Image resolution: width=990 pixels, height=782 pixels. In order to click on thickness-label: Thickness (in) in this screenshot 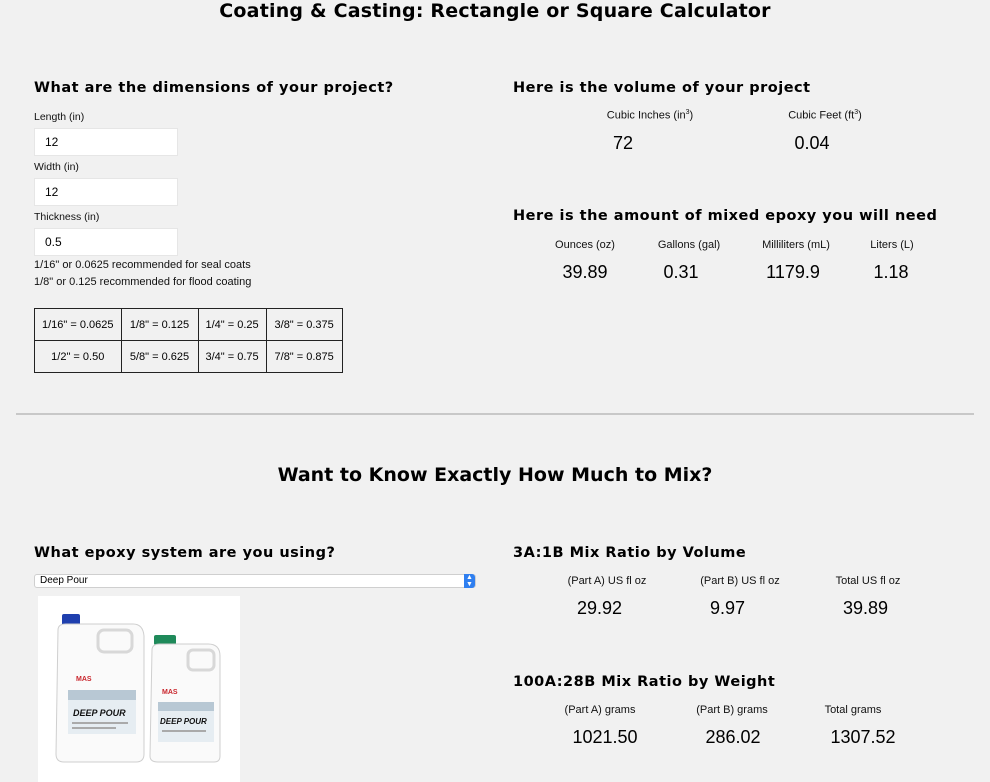, I will do `click(67, 217)`.